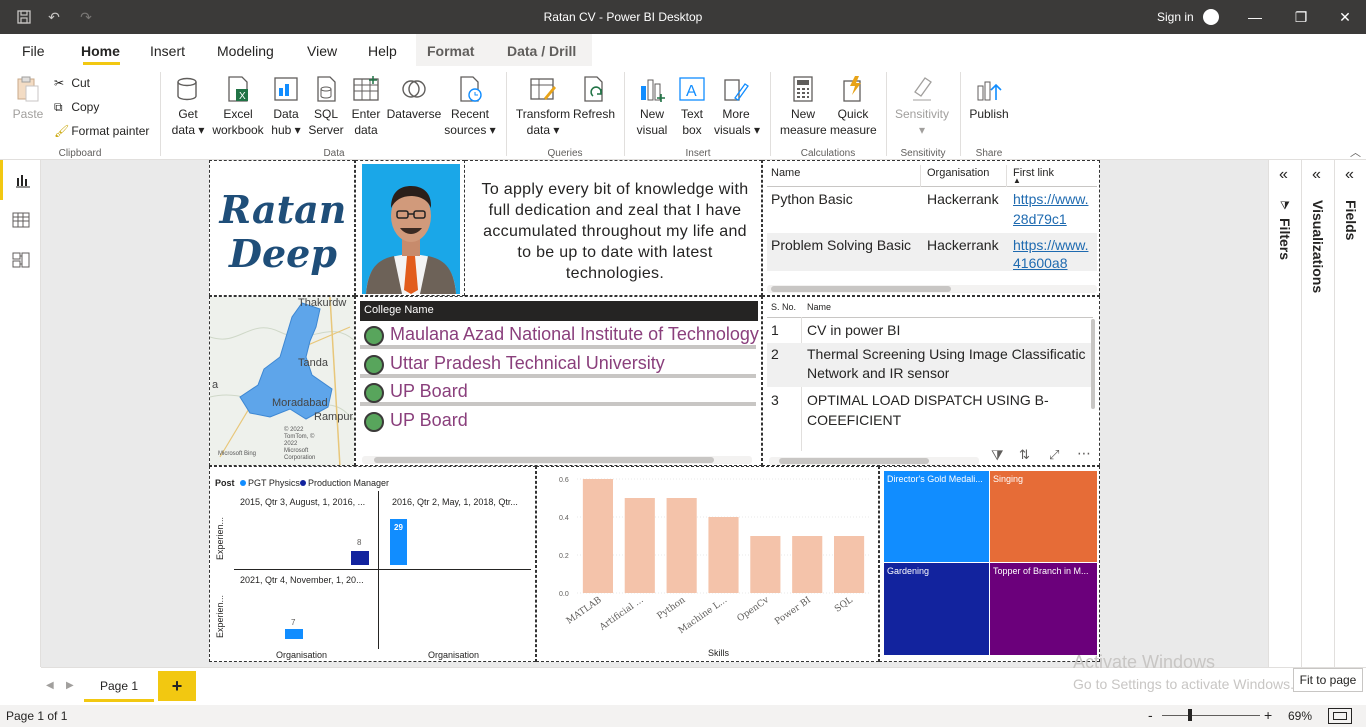 Image resolution: width=1366 pixels, height=727 pixels. Describe the element at coordinates (1024, 455) in the screenshot. I see `drill-icon: ⇅` at that location.